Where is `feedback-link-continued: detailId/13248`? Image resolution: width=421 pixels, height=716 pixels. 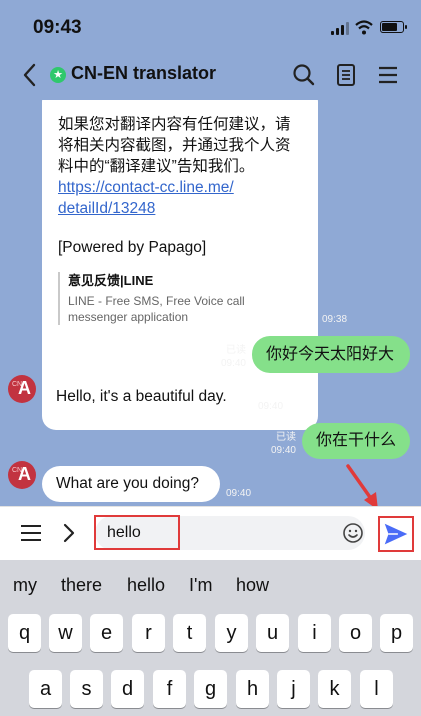
feedback-link-continued: detailId/13248 is located at coordinates (180, 208).